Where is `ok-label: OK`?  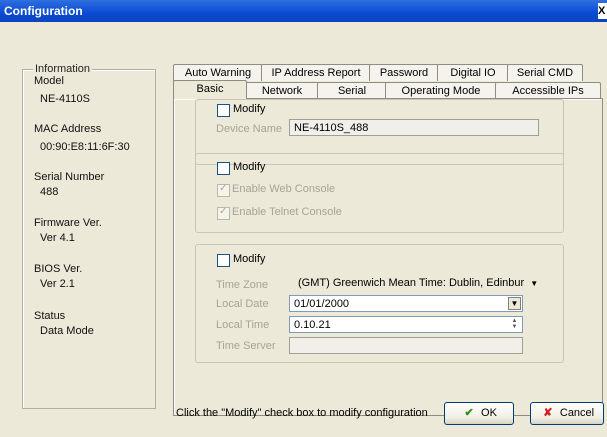
ok-label: OK is located at coordinates (489, 413).